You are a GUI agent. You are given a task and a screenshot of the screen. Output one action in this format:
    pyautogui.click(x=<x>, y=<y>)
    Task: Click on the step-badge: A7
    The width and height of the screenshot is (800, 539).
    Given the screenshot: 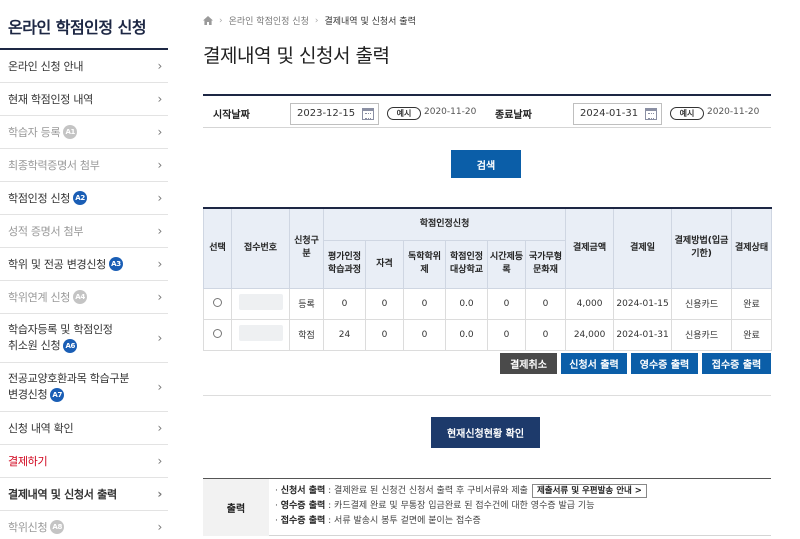 What is the action you would take?
    pyautogui.click(x=57, y=395)
    